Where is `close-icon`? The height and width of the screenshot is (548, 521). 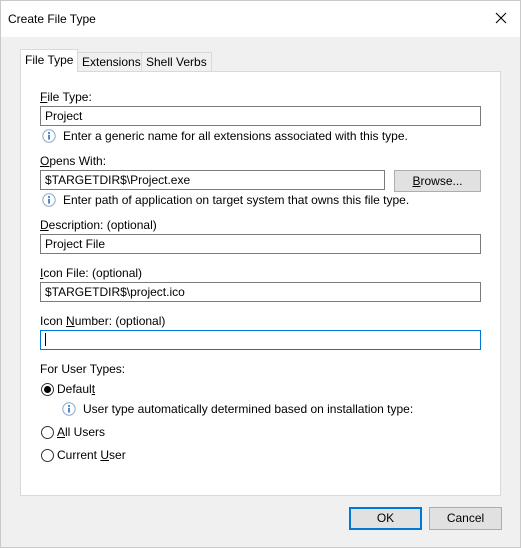 close-icon is located at coordinates (501, 18).